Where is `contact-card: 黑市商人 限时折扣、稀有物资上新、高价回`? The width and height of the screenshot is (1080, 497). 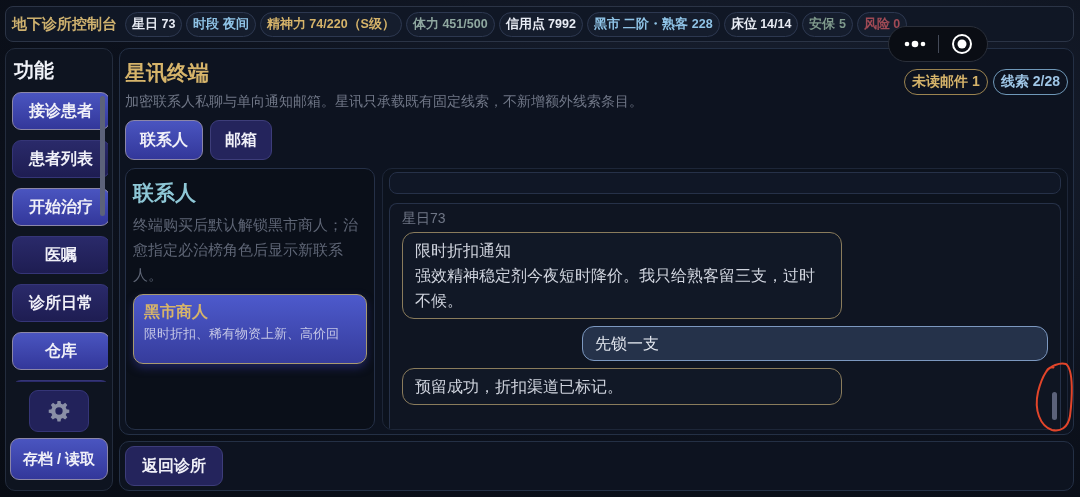
contact-card: 黑市商人 限时折扣、稀有物资上新、高价回 is located at coordinates (250, 329).